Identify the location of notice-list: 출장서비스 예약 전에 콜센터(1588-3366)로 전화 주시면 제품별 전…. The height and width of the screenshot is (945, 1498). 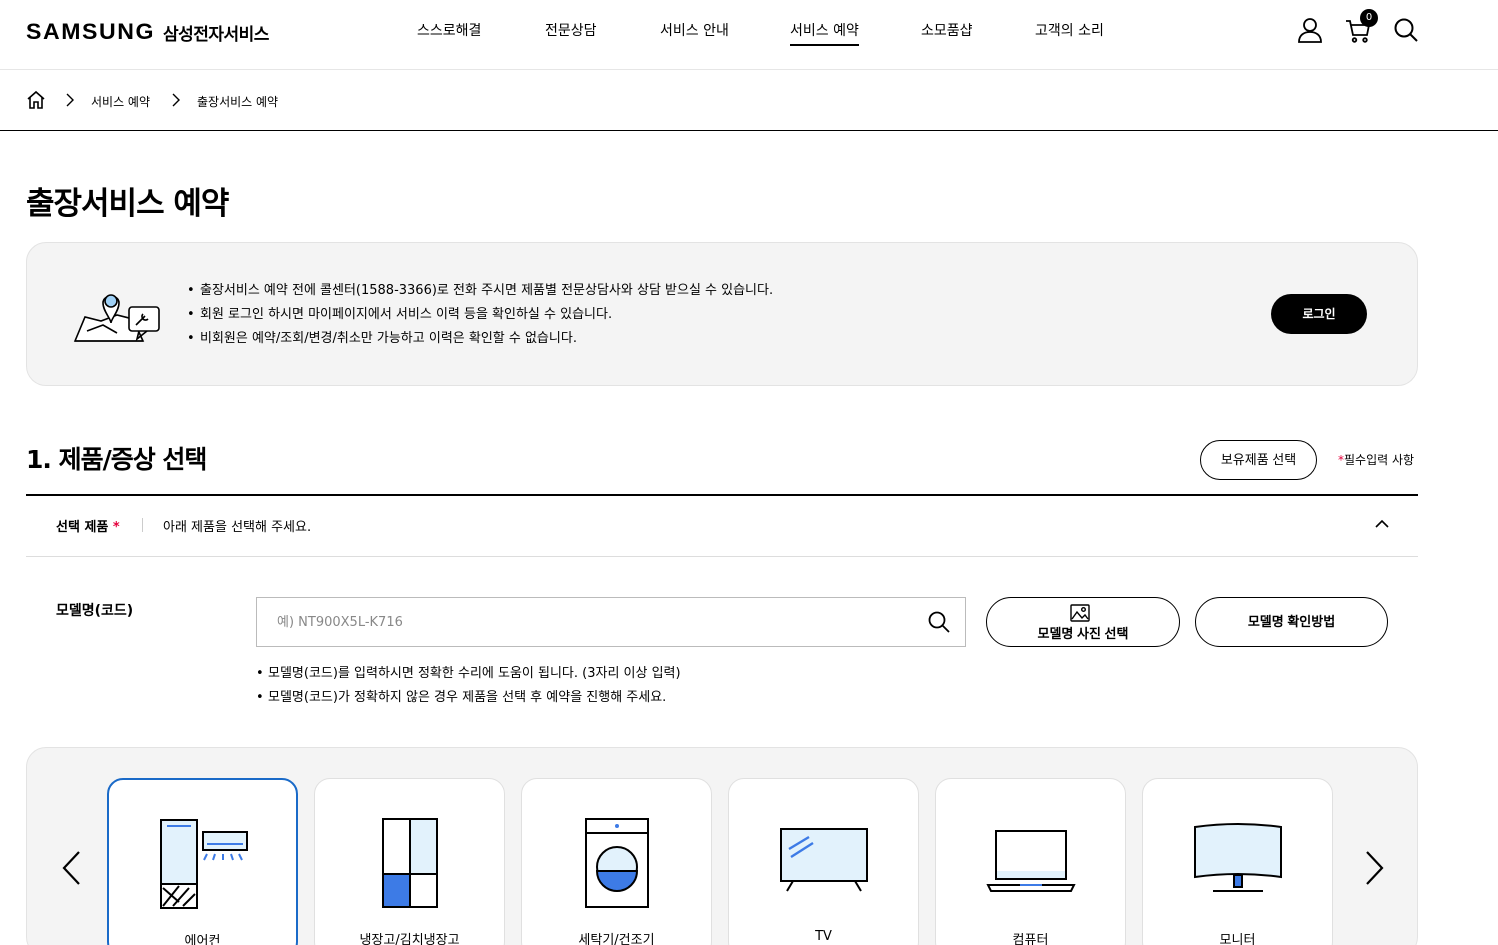
(480, 315).